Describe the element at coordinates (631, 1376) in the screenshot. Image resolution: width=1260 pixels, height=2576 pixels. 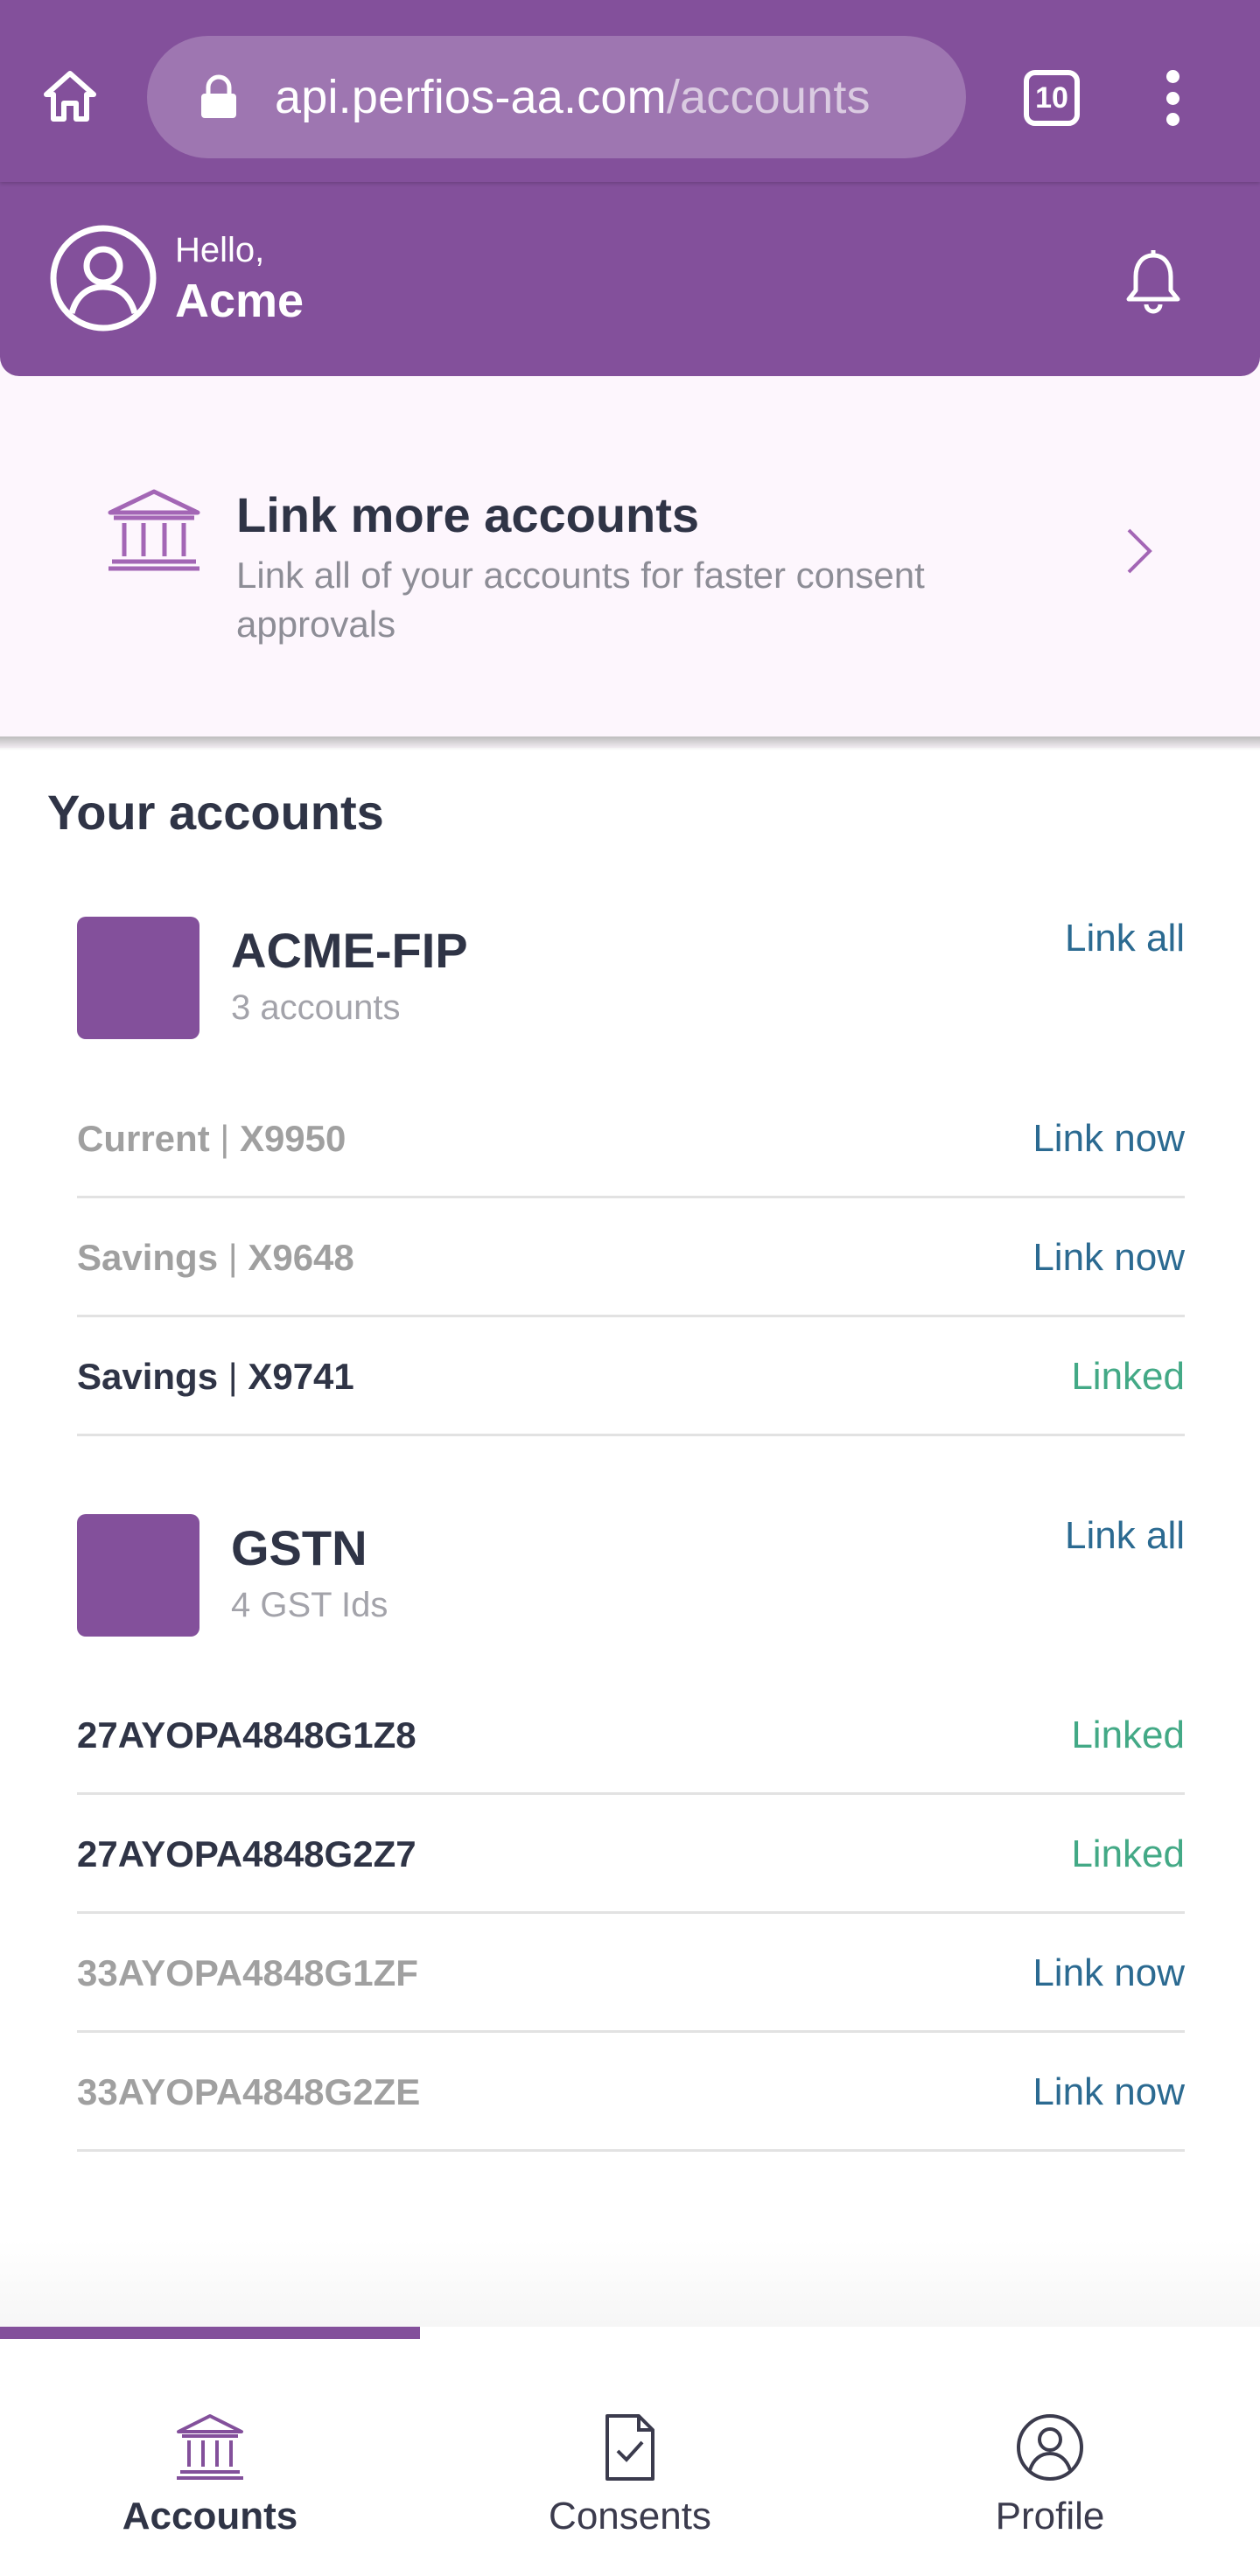
I see `account-row: Savings | X9741 Linked` at that location.